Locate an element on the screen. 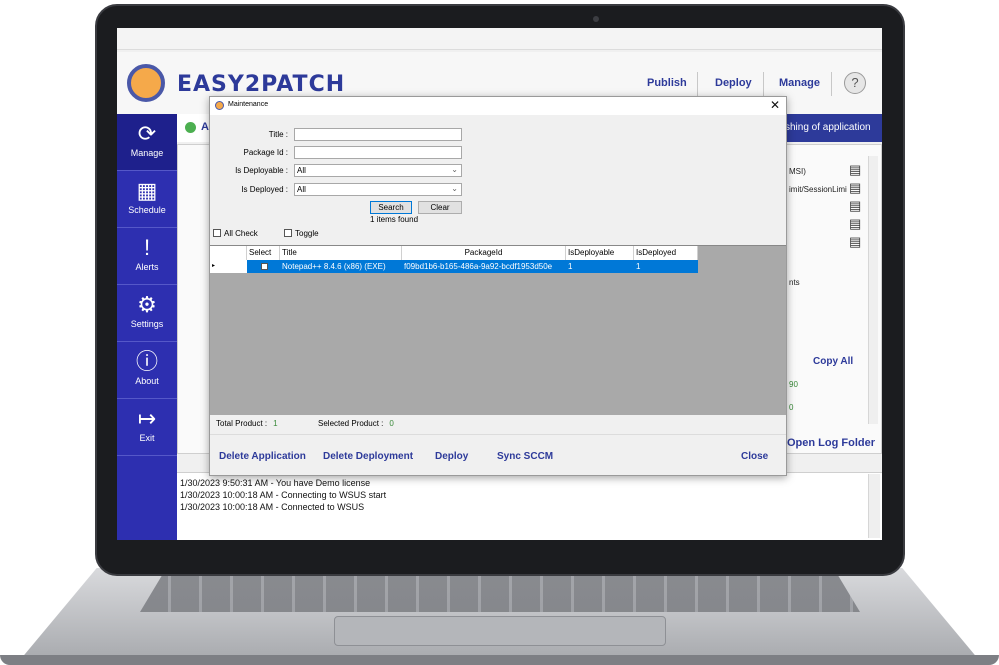 The height and width of the screenshot is (665, 999). status-text: A is located at coordinates (205, 127).